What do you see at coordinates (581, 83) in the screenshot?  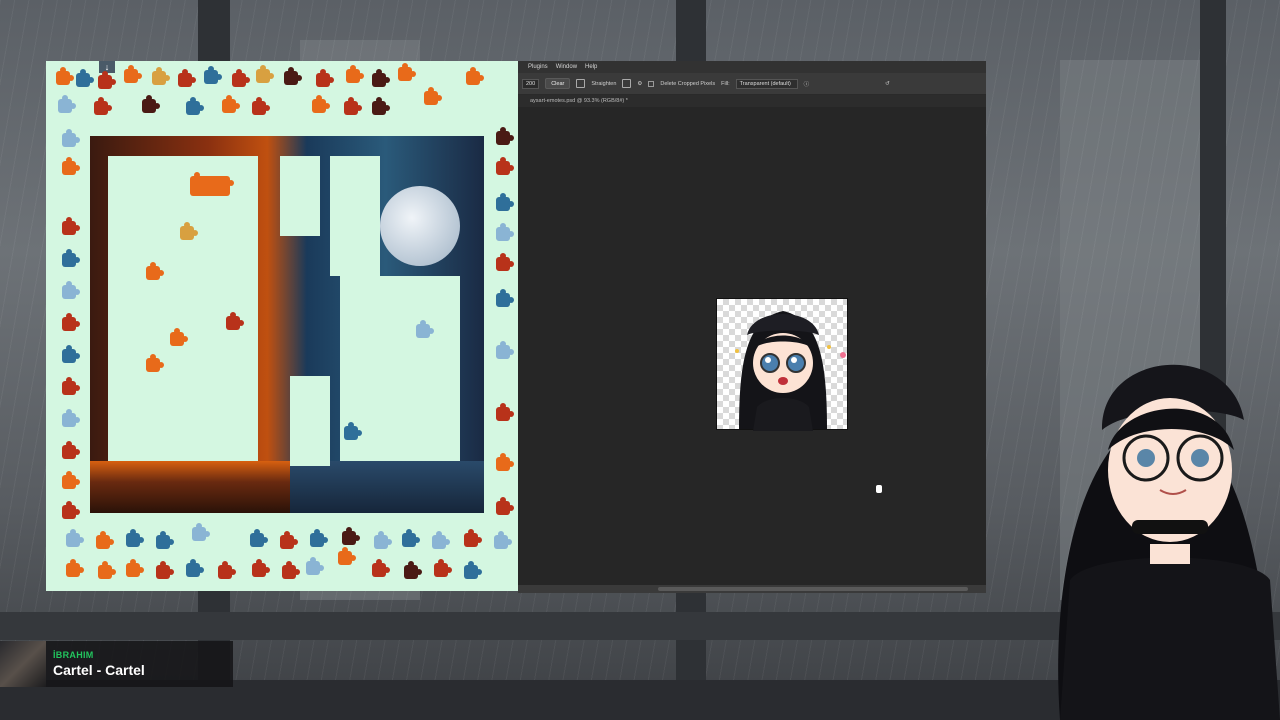 I see `straighten-icon` at bounding box center [581, 83].